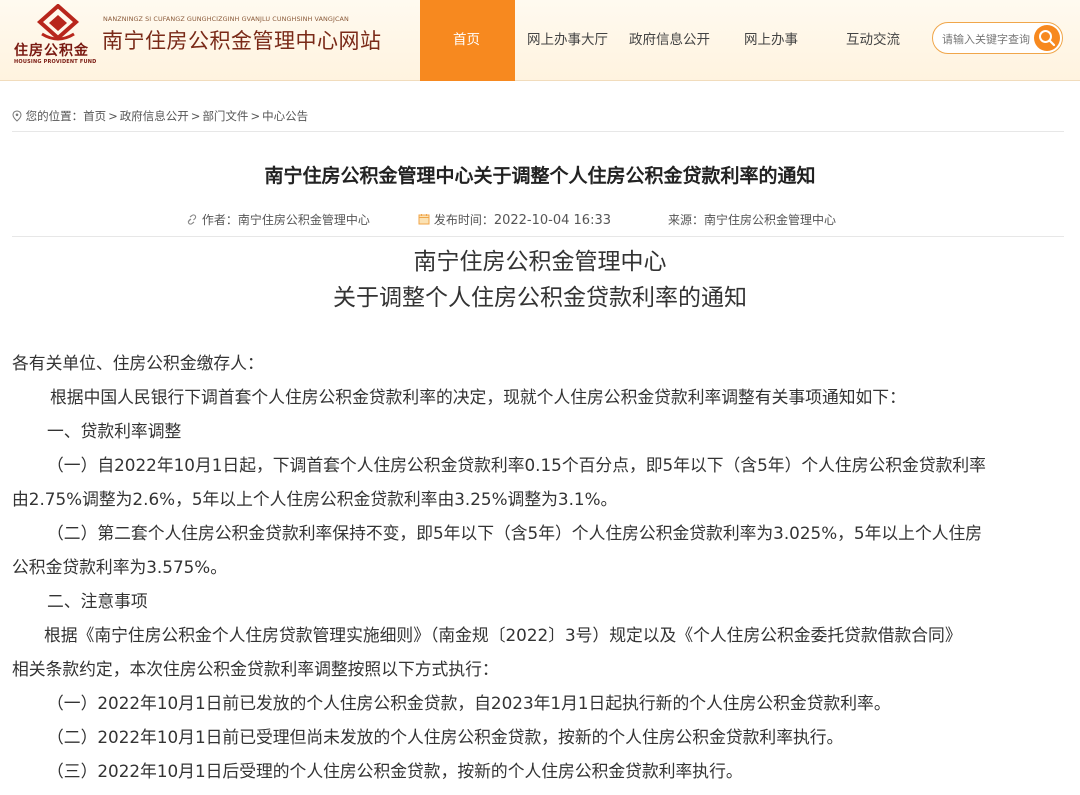 Image resolution: width=1080 pixels, height=795 pixels. Describe the element at coordinates (54, 116) in the screenshot. I see `breadcrumb-prefix: 您的位置：` at that location.